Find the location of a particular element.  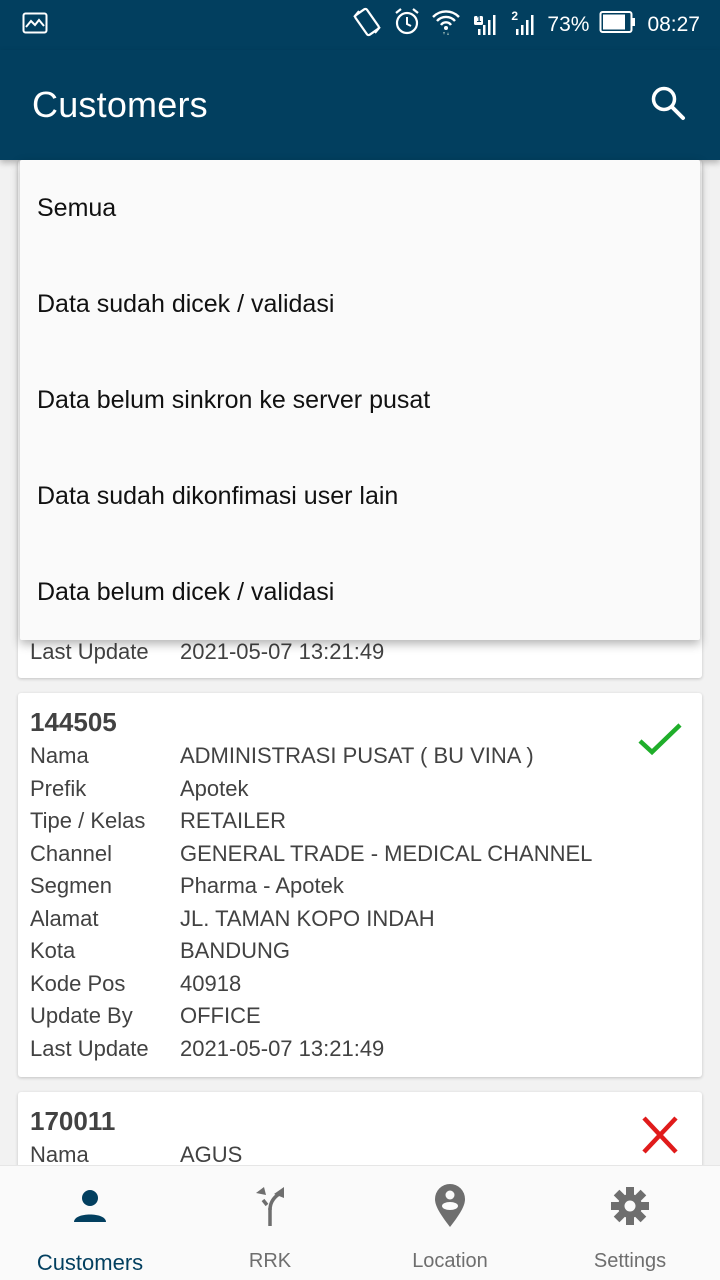

tab-rrk: RRK is located at coordinates (270, 1223).